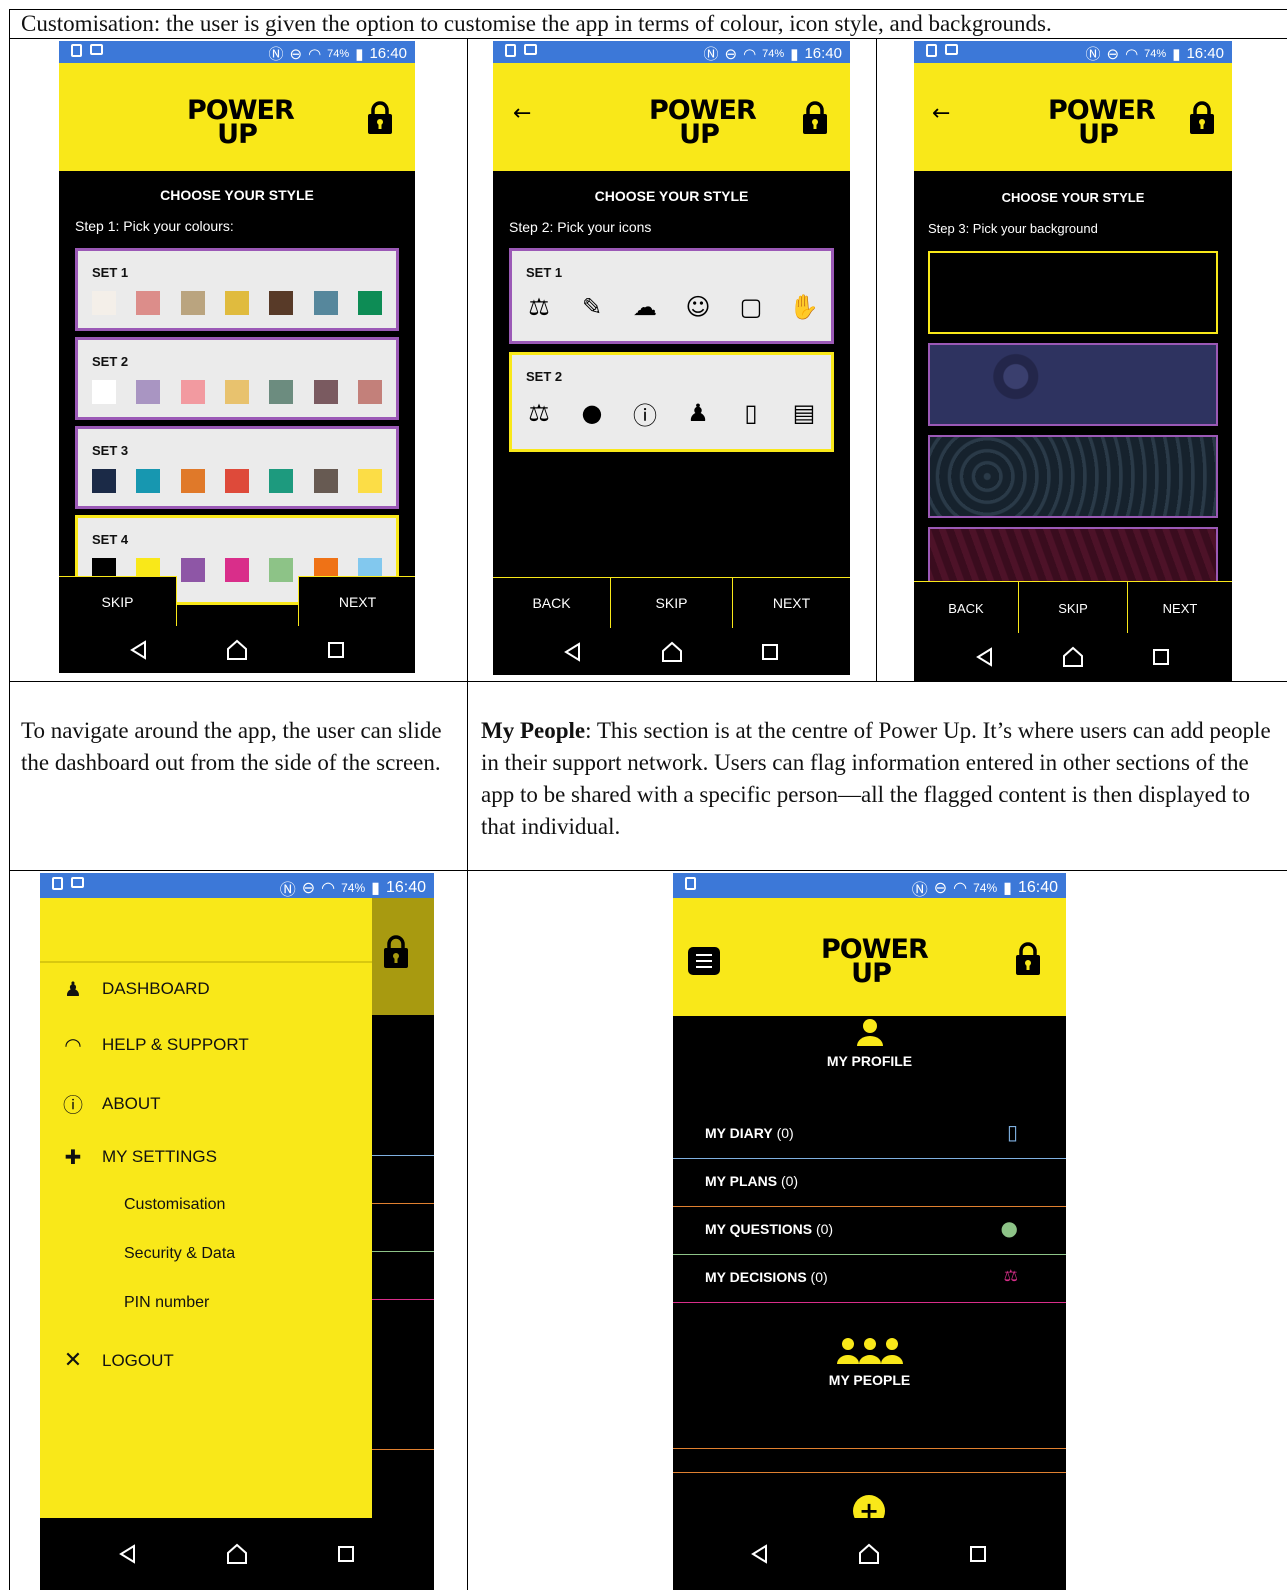  What do you see at coordinates (237, 467) in the screenshot?
I see `color-set-3: SET 3` at bounding box center [237, 467].